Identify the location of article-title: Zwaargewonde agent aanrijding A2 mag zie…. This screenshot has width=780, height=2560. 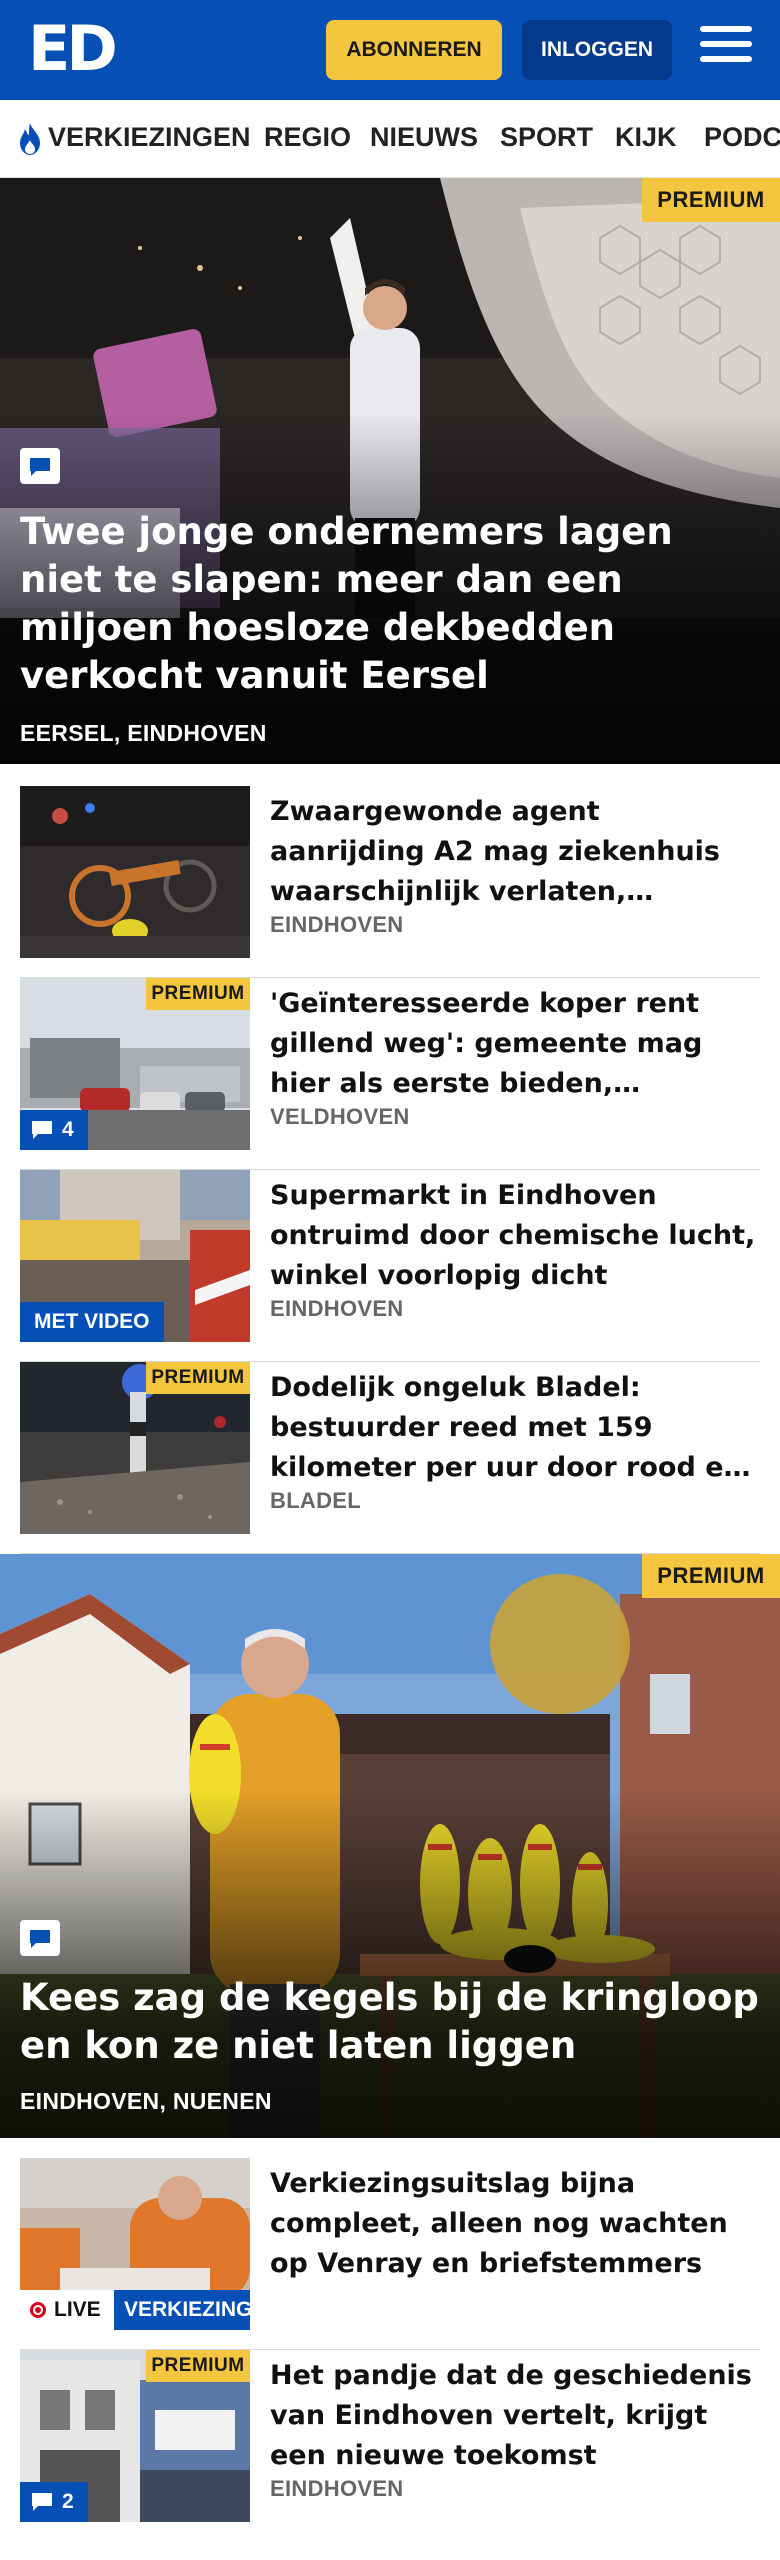
(515, 852).